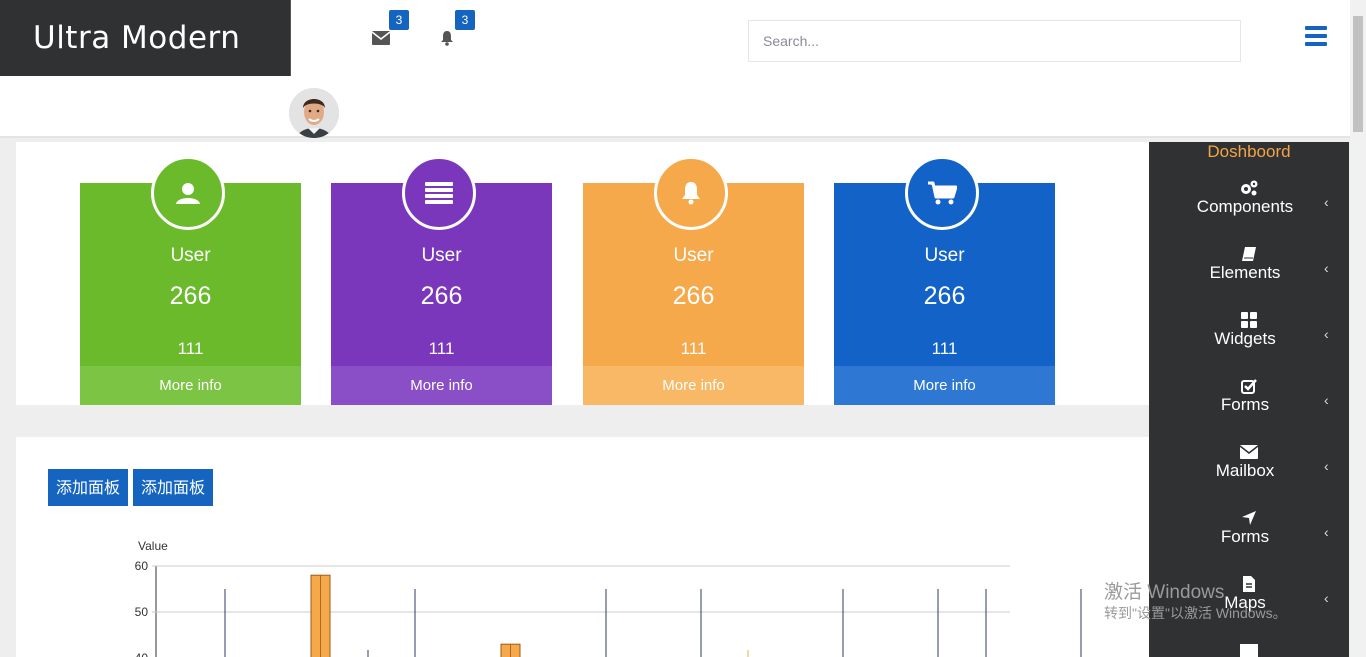 This screenshot has height=657, width=1366. I want to click on page-scrollbar, so click(1358, 328).